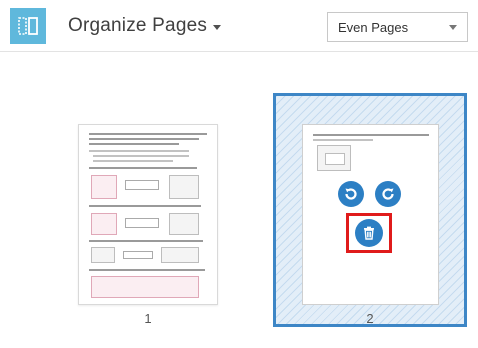  I want to click on page-range-value: Even Pages, so click(373, 27).